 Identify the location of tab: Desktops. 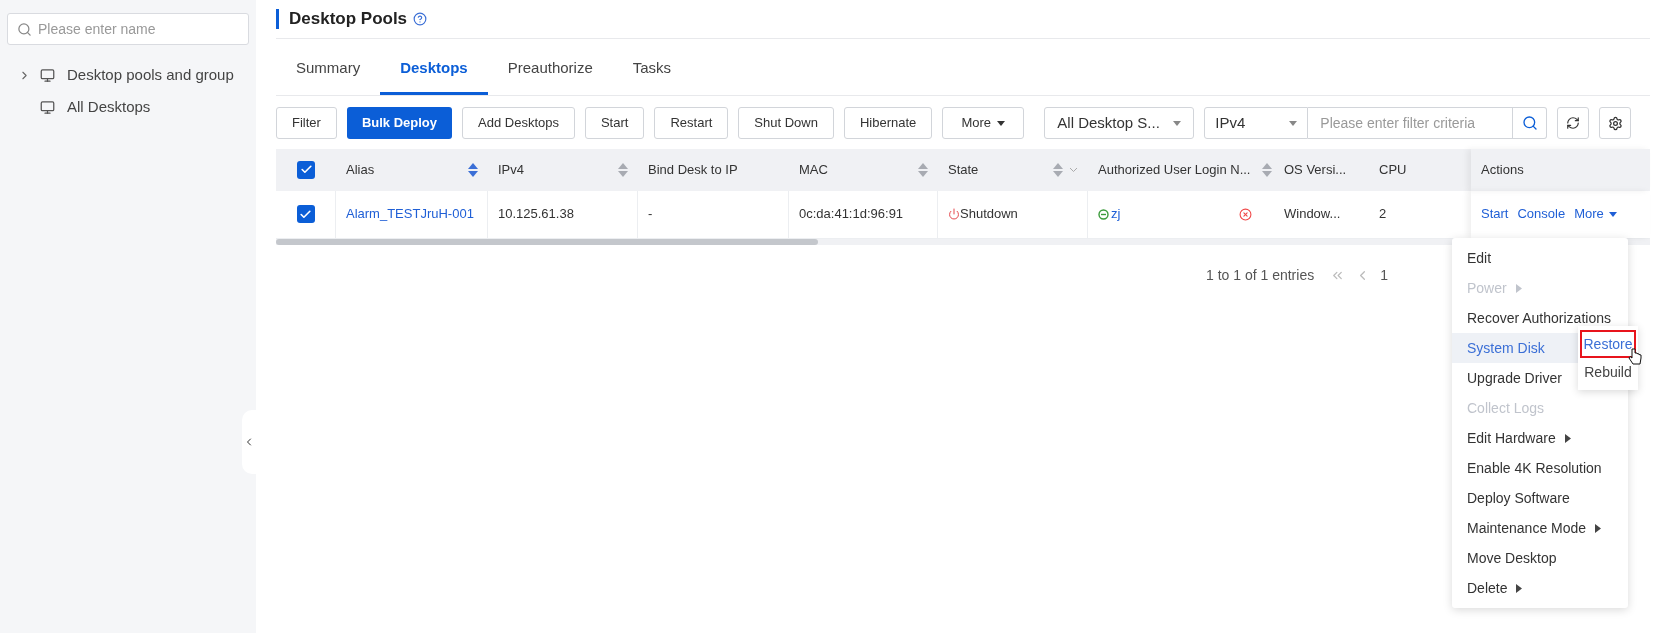
(434, 76).